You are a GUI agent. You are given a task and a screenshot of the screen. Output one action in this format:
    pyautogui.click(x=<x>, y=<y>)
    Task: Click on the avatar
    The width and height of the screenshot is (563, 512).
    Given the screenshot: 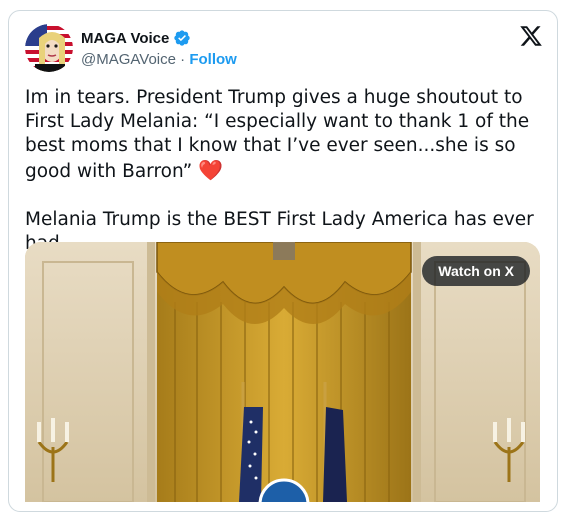 What is the action you would take?
    pyautogui.click(x=49, y=48)
    